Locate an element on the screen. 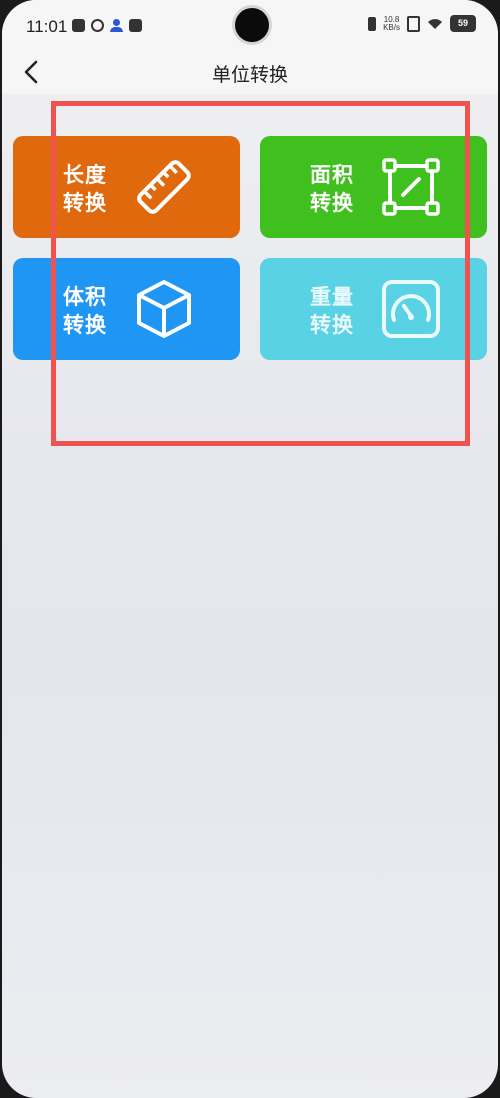  scale-gauge-icon is located at coordinates (411, 309).